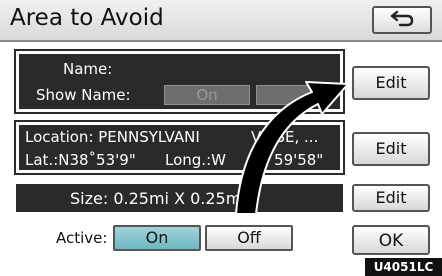 The width and height of the screenshot is (442, 276). I want to click on show-name-off-toggle, so click(286, 95).